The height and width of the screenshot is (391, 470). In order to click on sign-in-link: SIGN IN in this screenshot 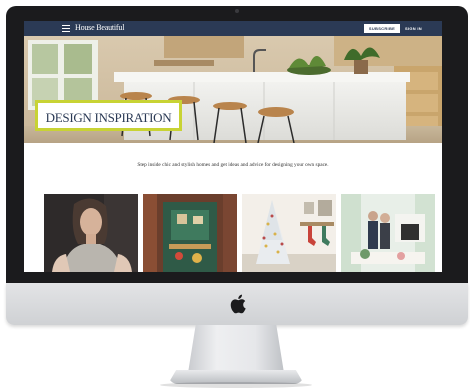, I will do `click(413, 28)`.